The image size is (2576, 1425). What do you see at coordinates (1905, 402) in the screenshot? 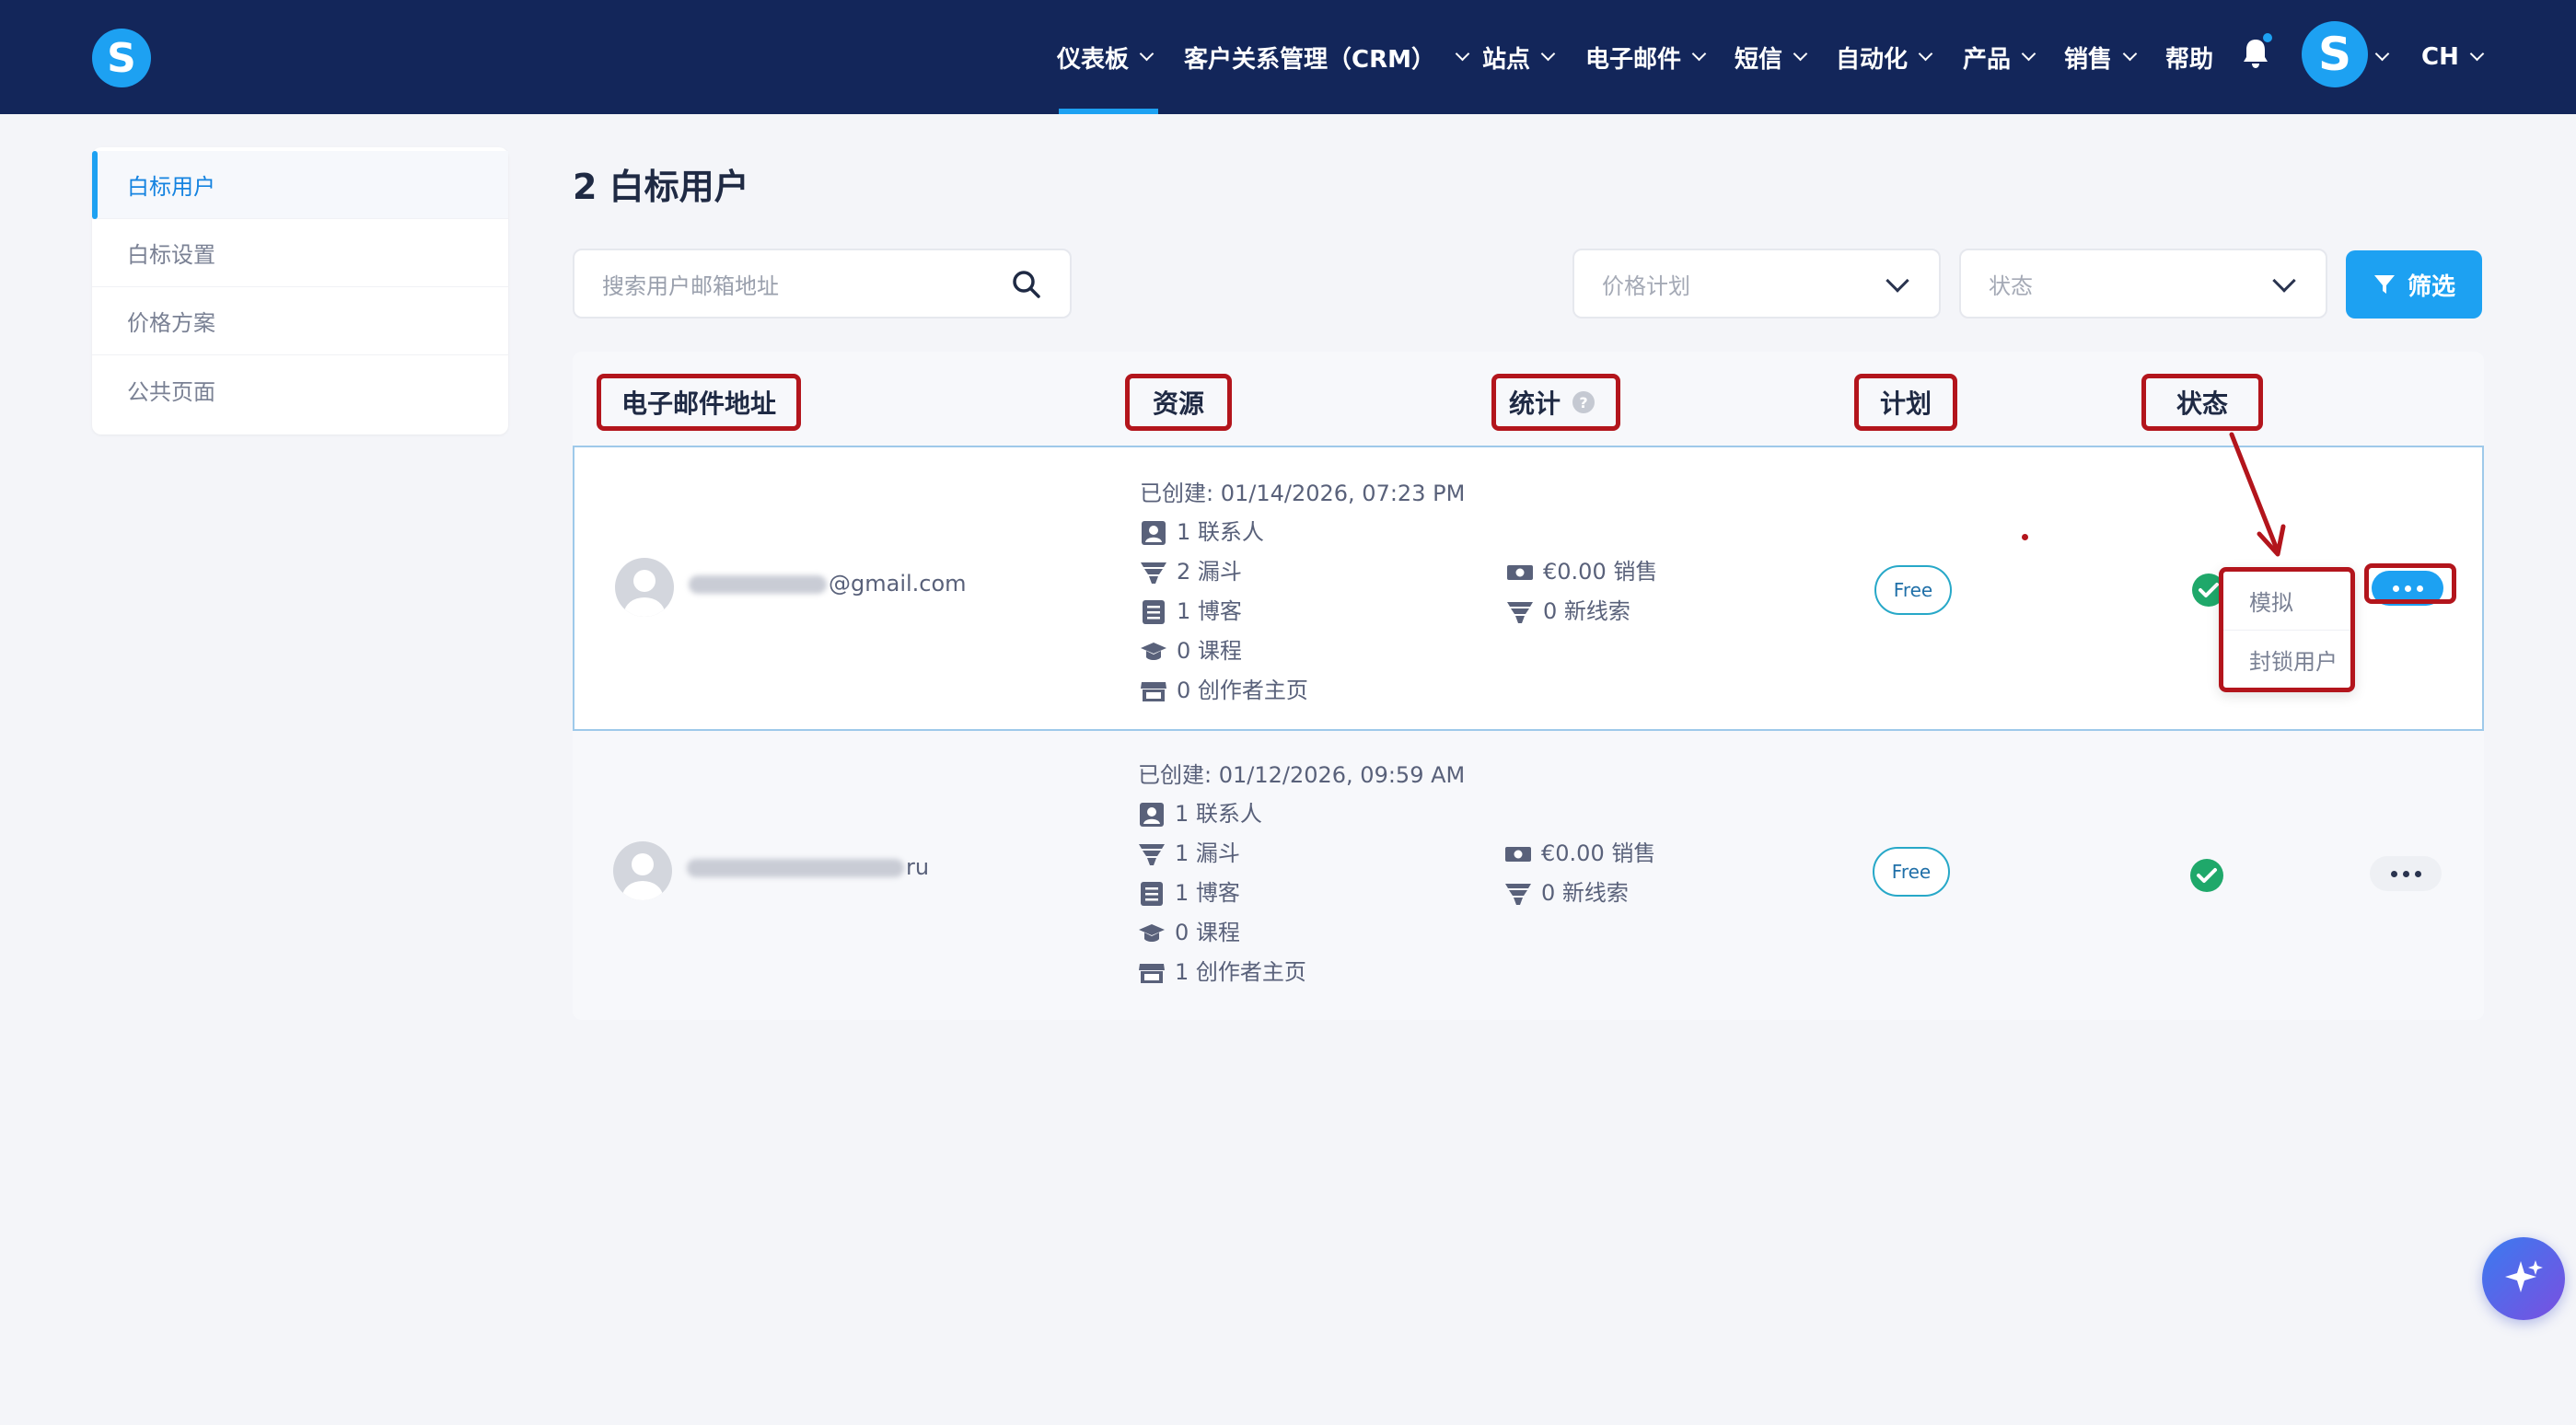
I see `column-header-plan: 计划` at bounding box center [1905, 402].